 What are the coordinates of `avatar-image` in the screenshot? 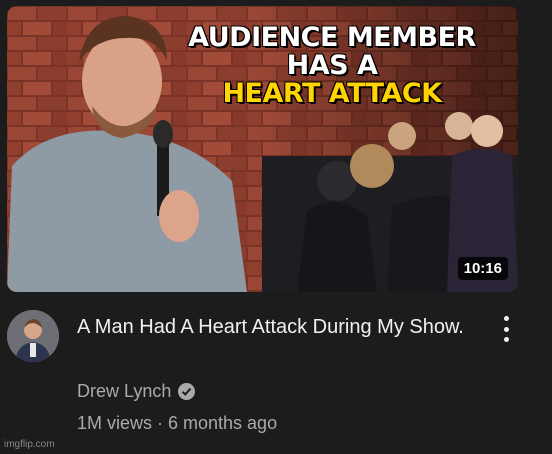 It's located at (33, 336).